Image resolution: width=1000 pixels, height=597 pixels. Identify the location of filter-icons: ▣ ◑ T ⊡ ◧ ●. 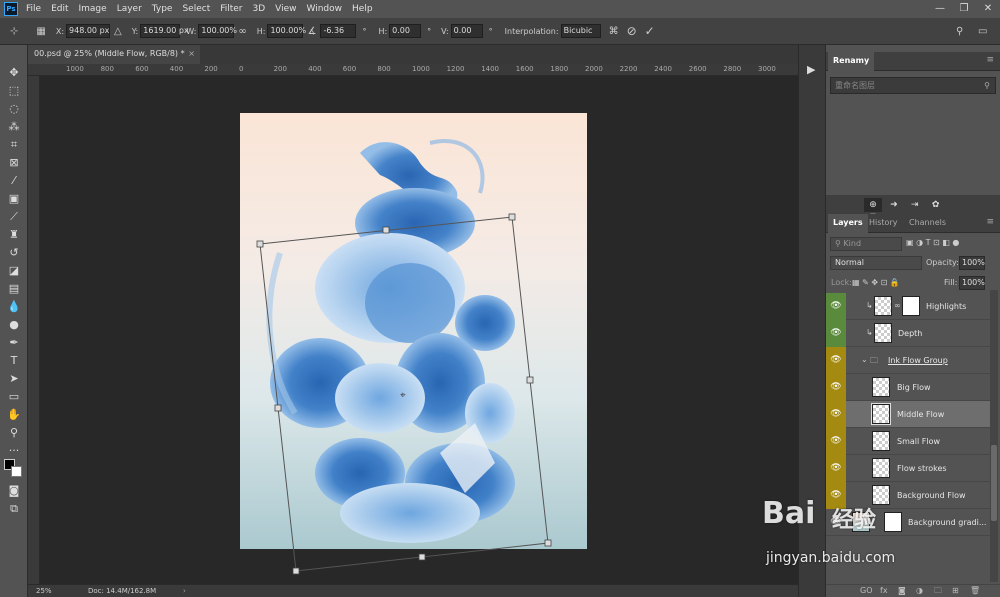
(932, 242).